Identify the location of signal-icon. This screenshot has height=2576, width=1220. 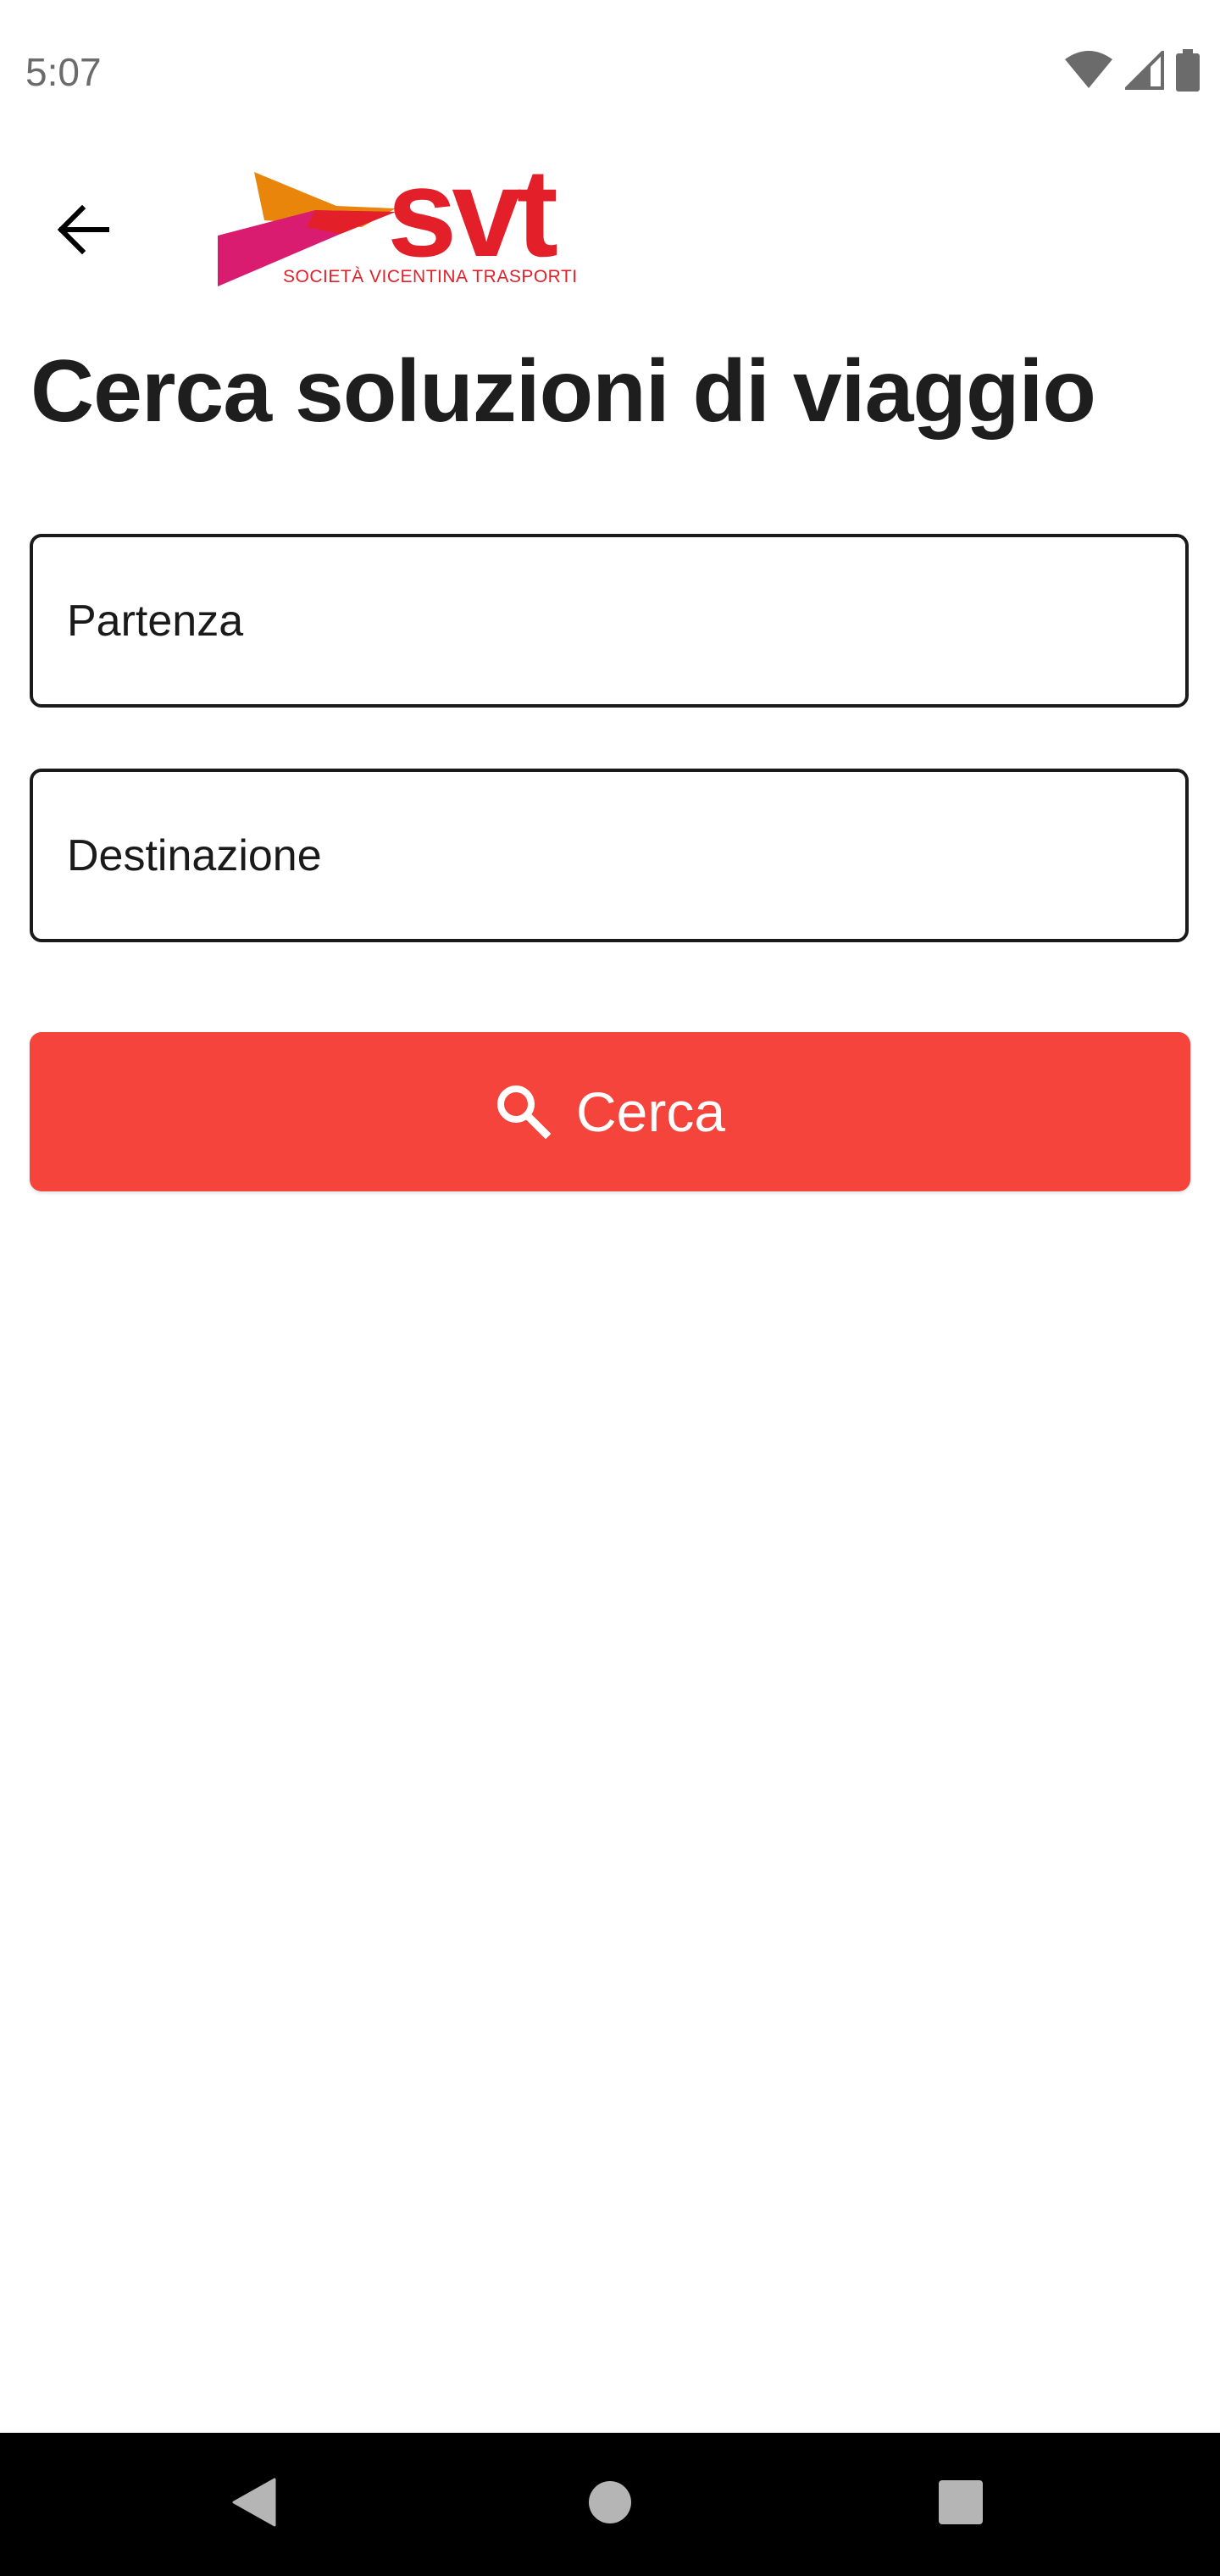
(1143, 71).